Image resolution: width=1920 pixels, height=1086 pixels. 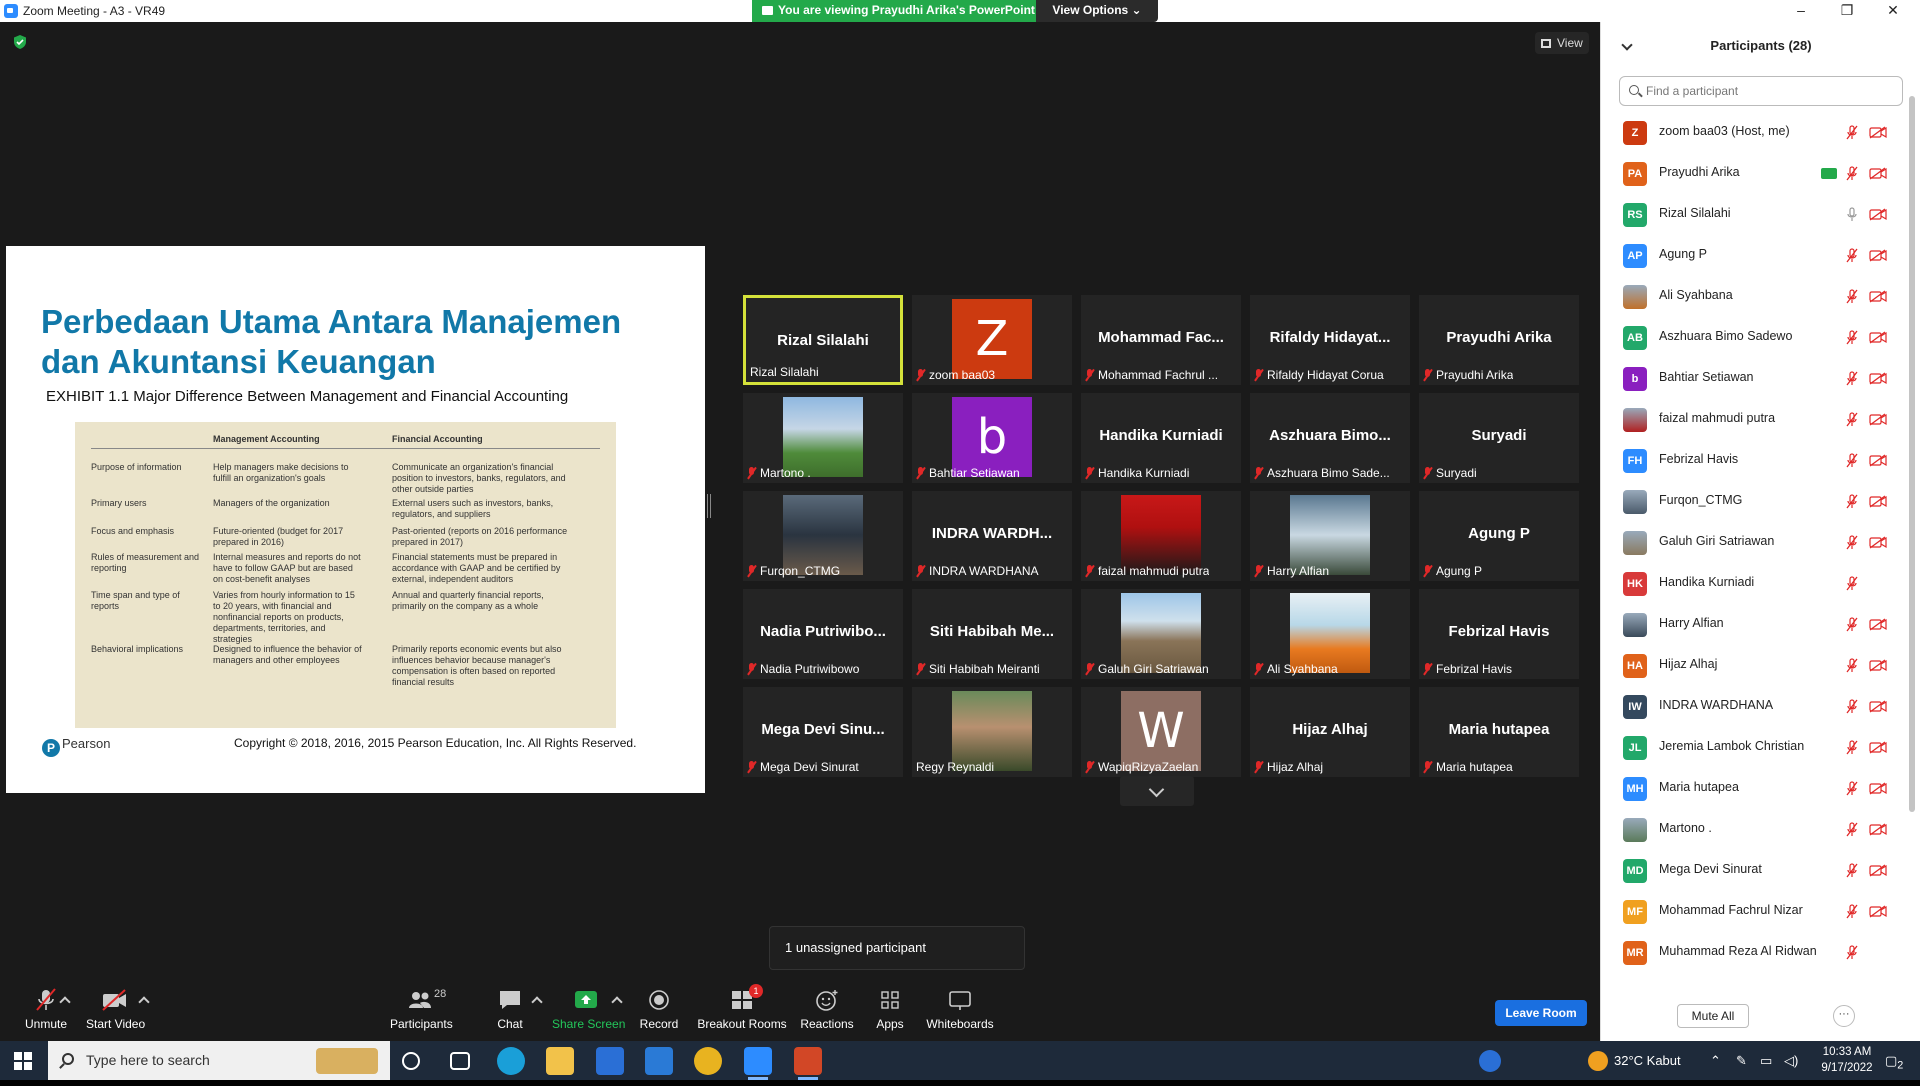 I want to click on video-tile: Febrizal Havis Febrizal Havis, so click(x=1499, y=634).